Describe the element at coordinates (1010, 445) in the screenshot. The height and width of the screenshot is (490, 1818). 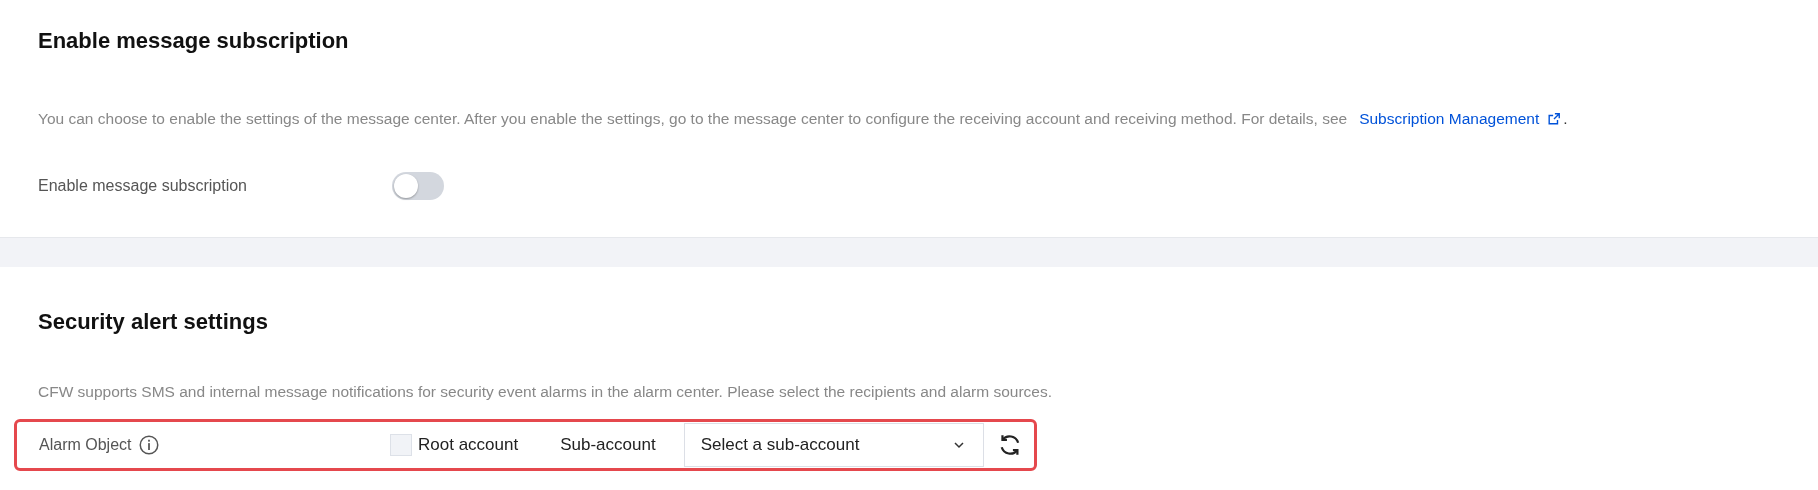
I see `refresh-icon` at that location.